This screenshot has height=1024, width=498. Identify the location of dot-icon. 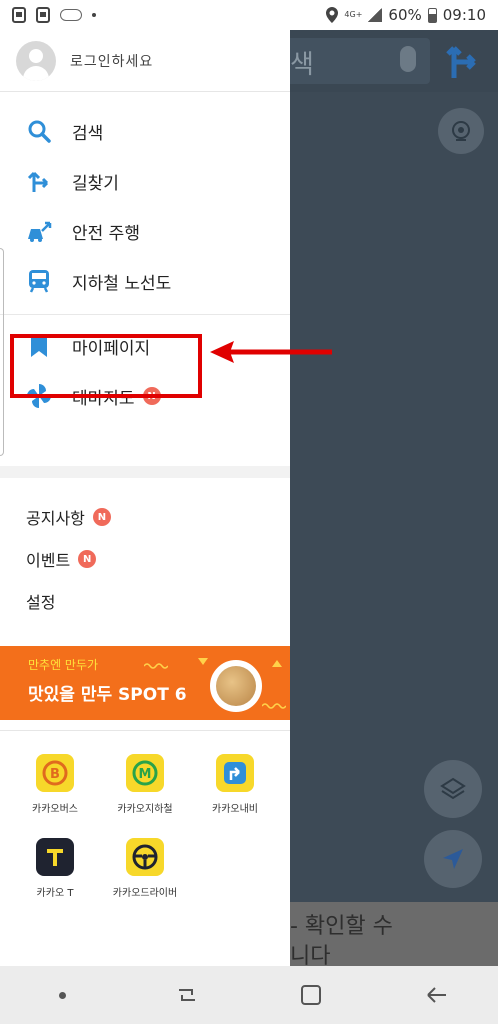
(62, 995).